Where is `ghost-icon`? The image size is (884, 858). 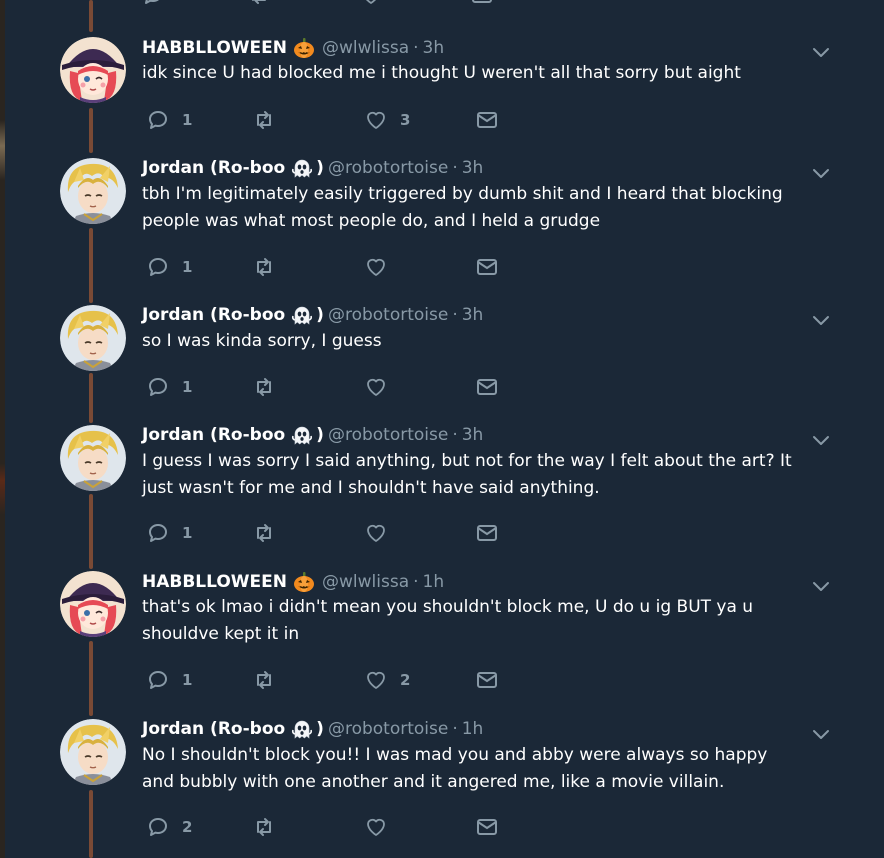 ghost-icon is located at coordinates (302, 168).